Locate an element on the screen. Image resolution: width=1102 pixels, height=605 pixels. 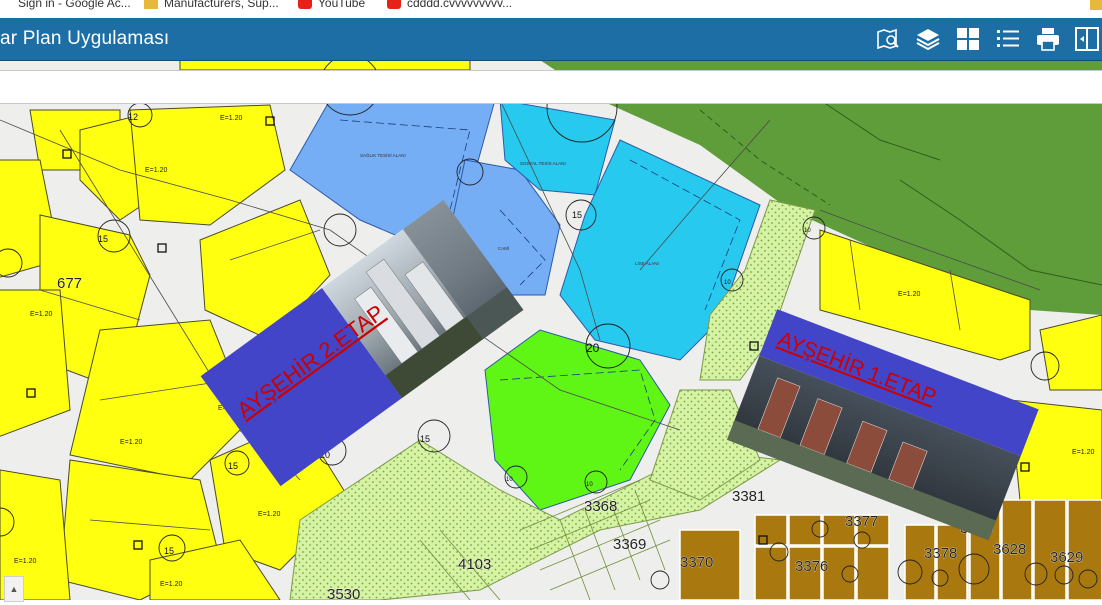
zone-label-school: LİSE ALANI is located at coordinates (647, 263).